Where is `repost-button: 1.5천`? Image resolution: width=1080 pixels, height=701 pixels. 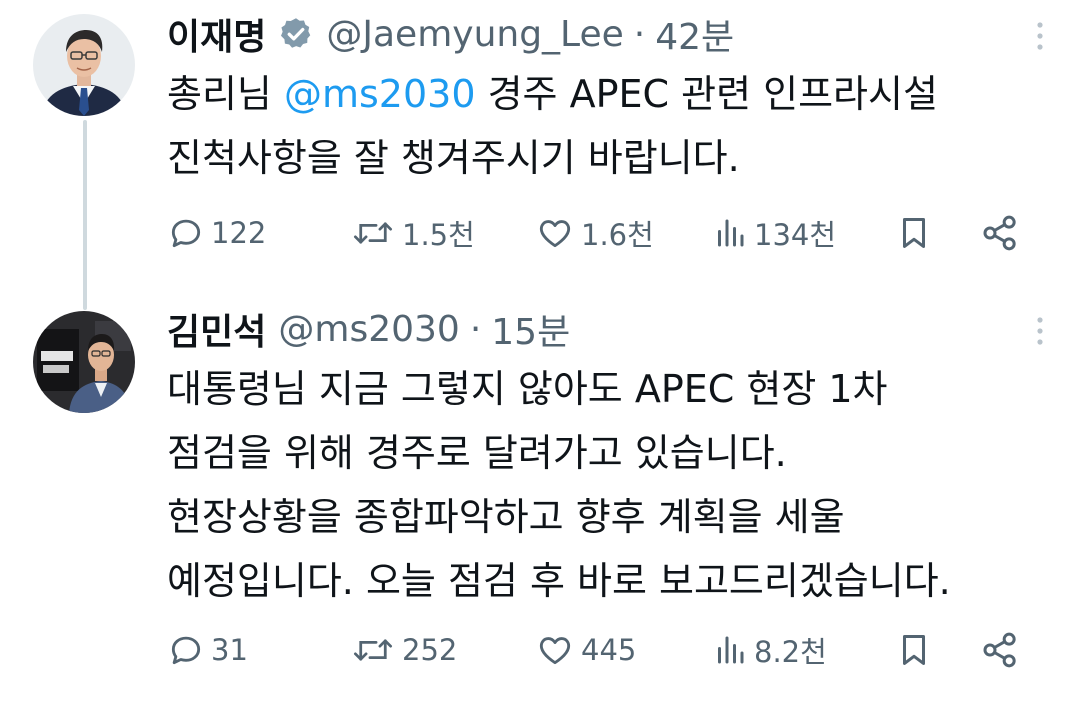 repost-button: 1.5천 is located at coordinates (412, 233).